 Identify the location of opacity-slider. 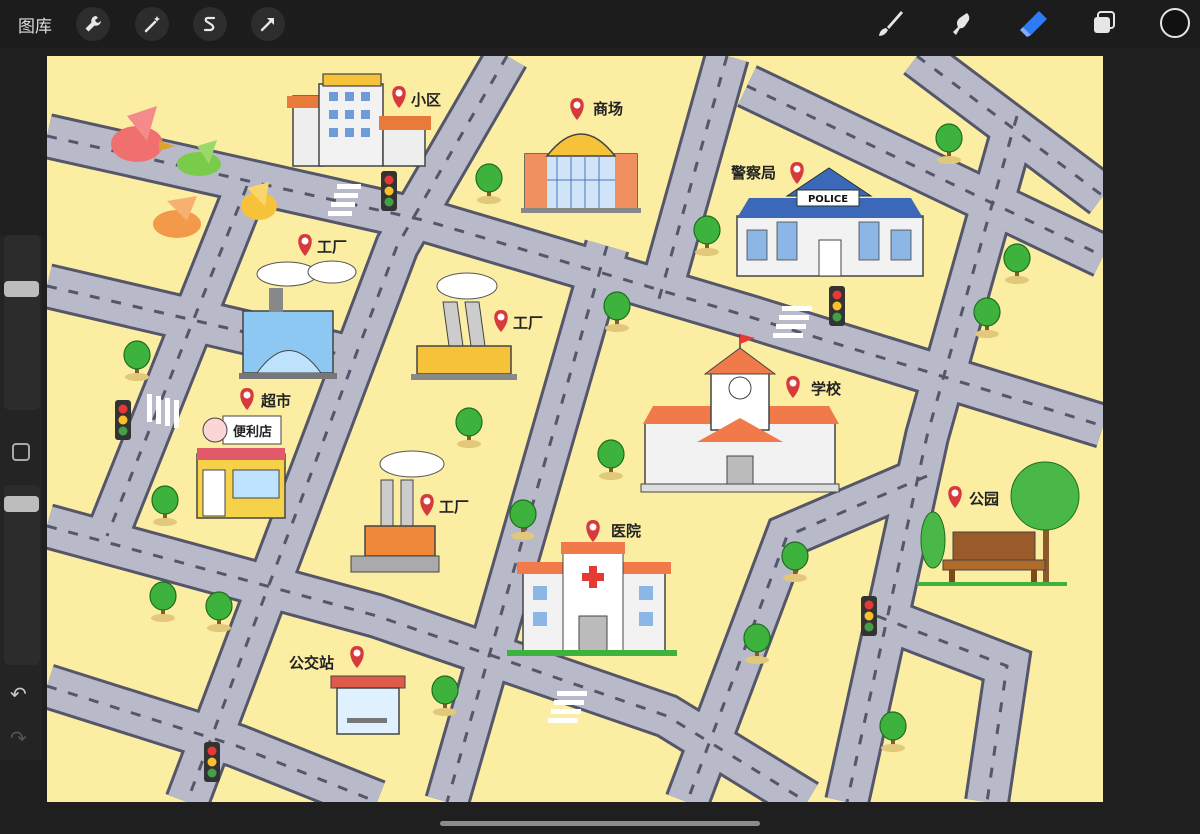
(22, 575).